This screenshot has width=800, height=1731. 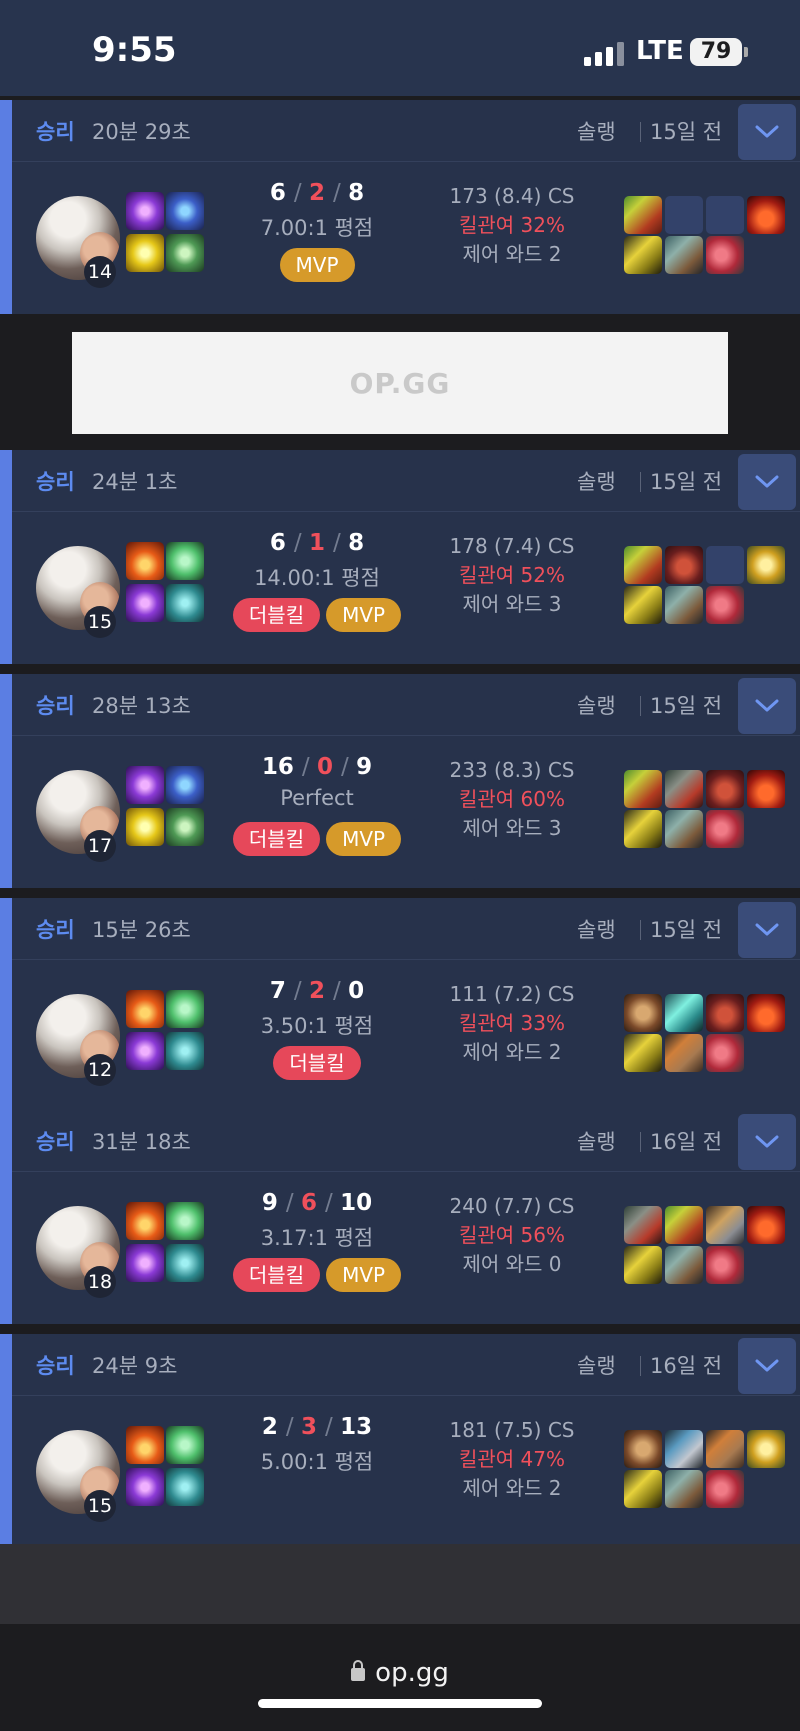 What do you see at coordinates (400, 1703) in the screenshot?
I see `home-indicator` at bounding box center [400, 1703].